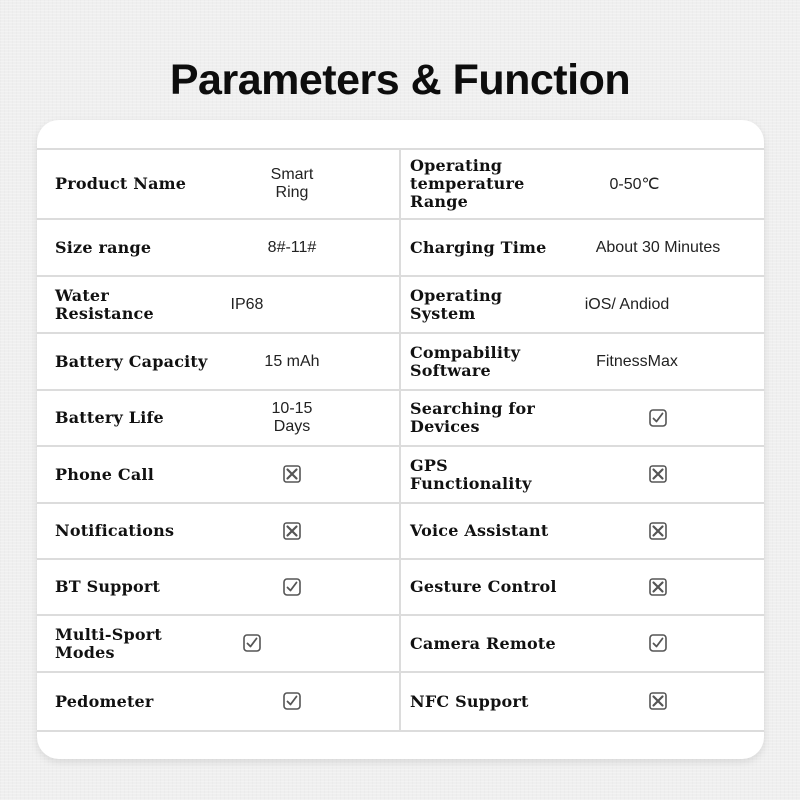  I want to click on parameter-label: Searching for Devices, so click(472, 417).